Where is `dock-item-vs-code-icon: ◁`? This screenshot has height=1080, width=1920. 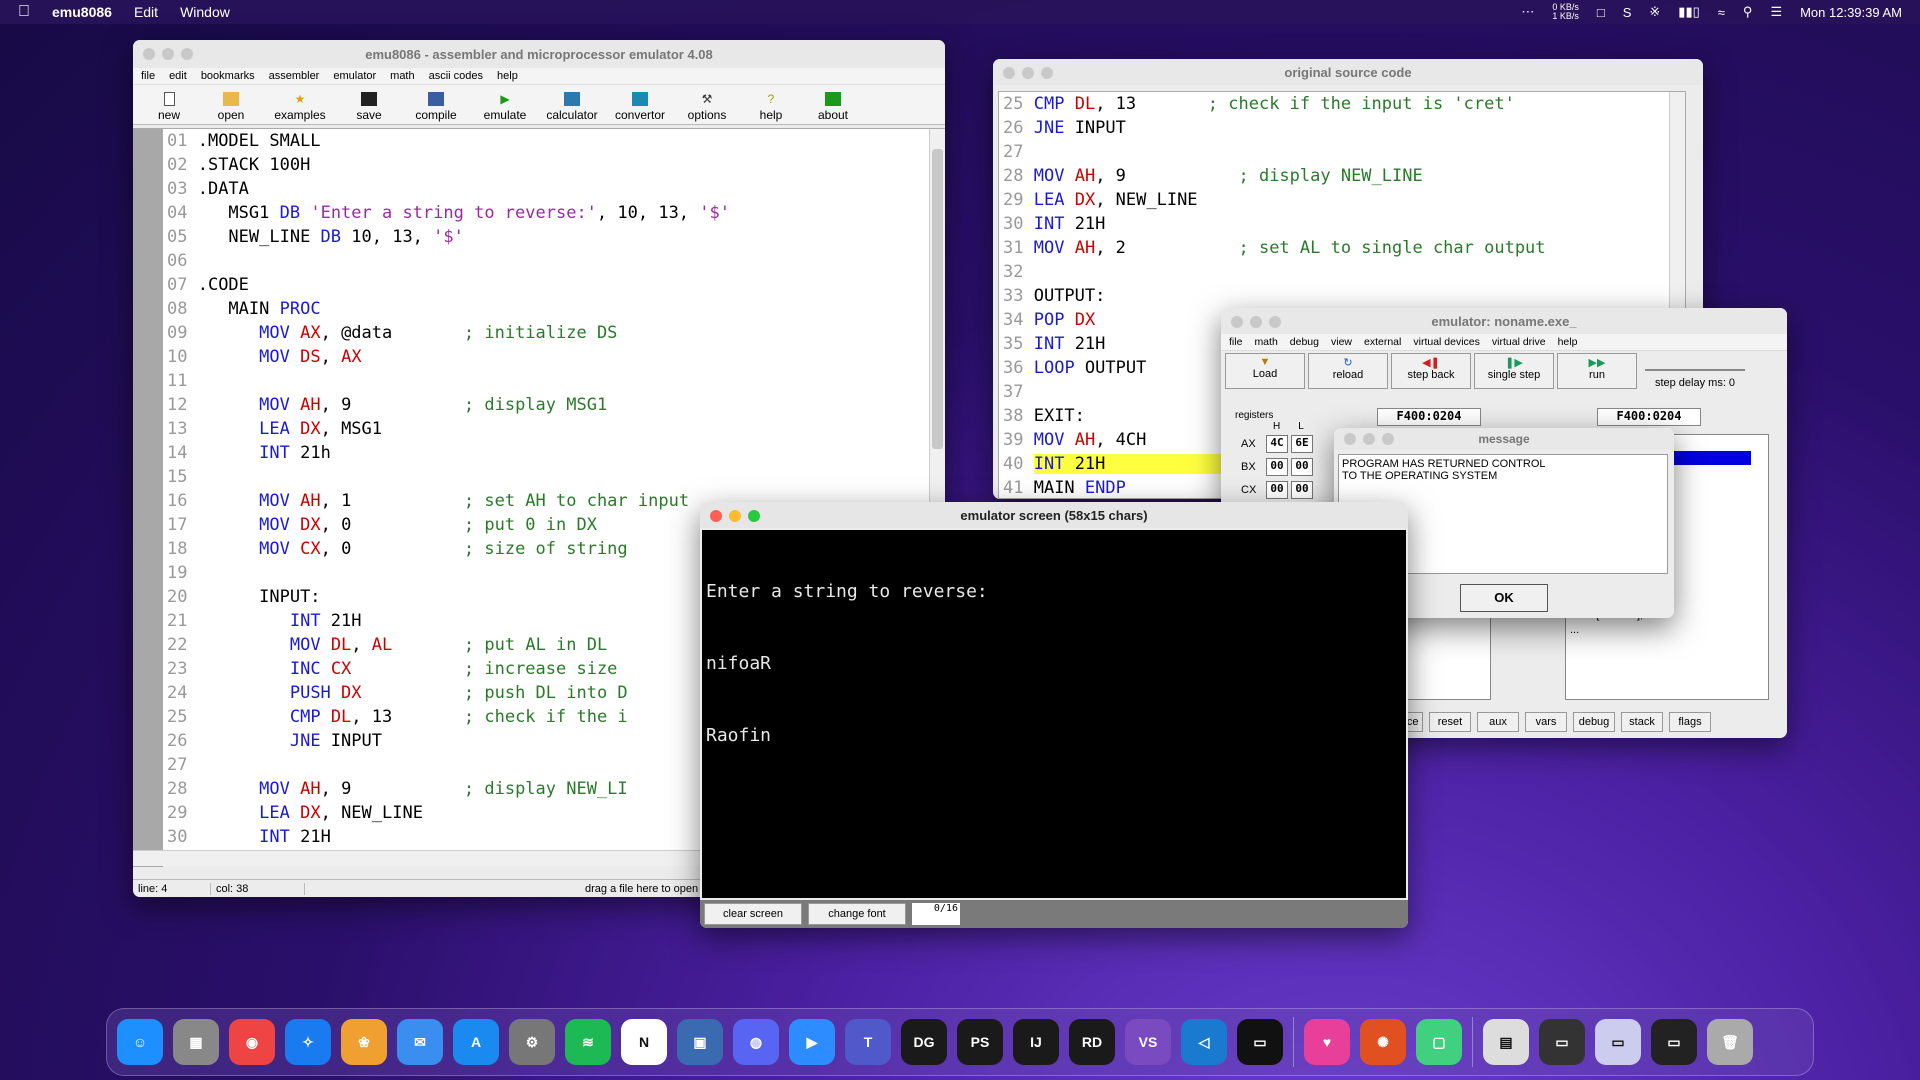 dock-item-vs-code-icon: ◁ is located at coordinates (1204, 1042).